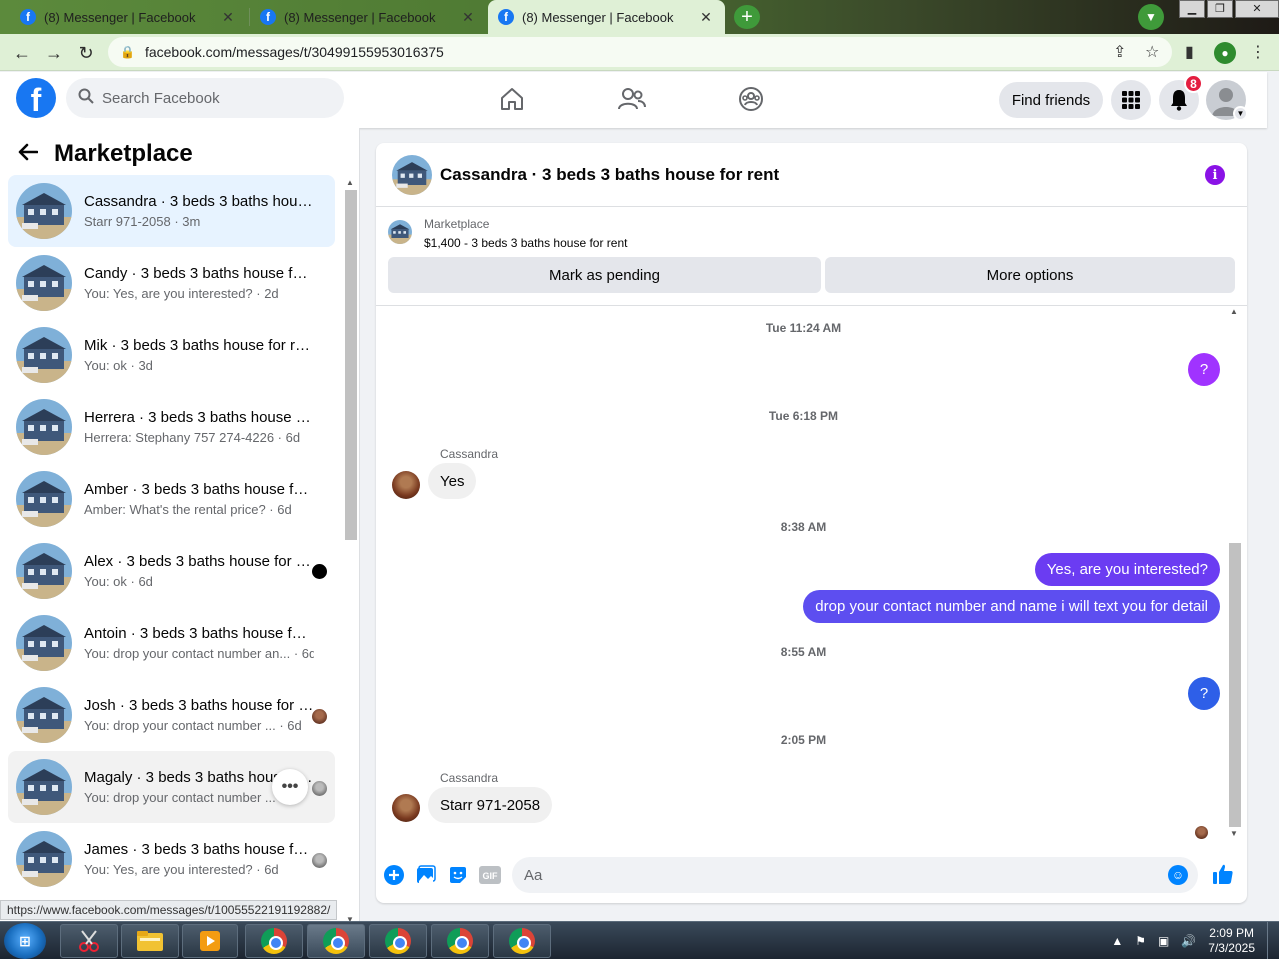 Image resolution: width=1279 pixels, height=959 pixels. I want to click on facebook-logo-icon: f, so click(36, 98).